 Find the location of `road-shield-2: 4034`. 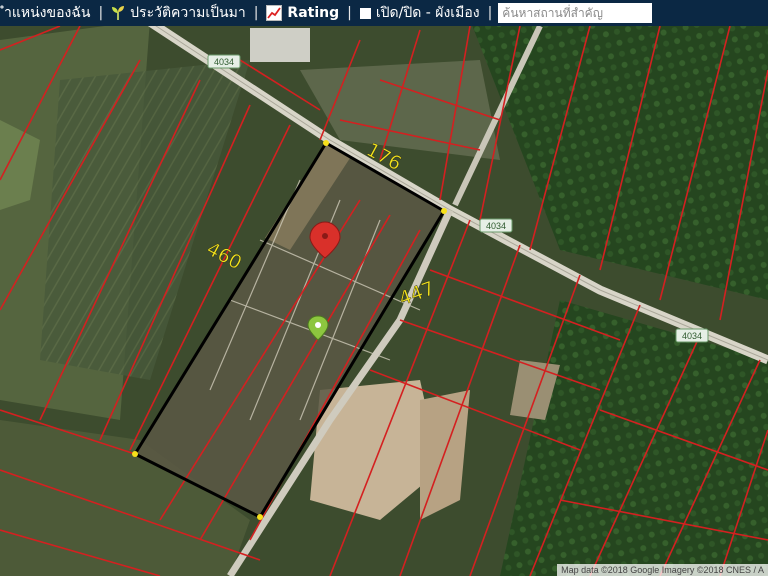

road-shield-2: 4034 is located at coordinates (496, 225).